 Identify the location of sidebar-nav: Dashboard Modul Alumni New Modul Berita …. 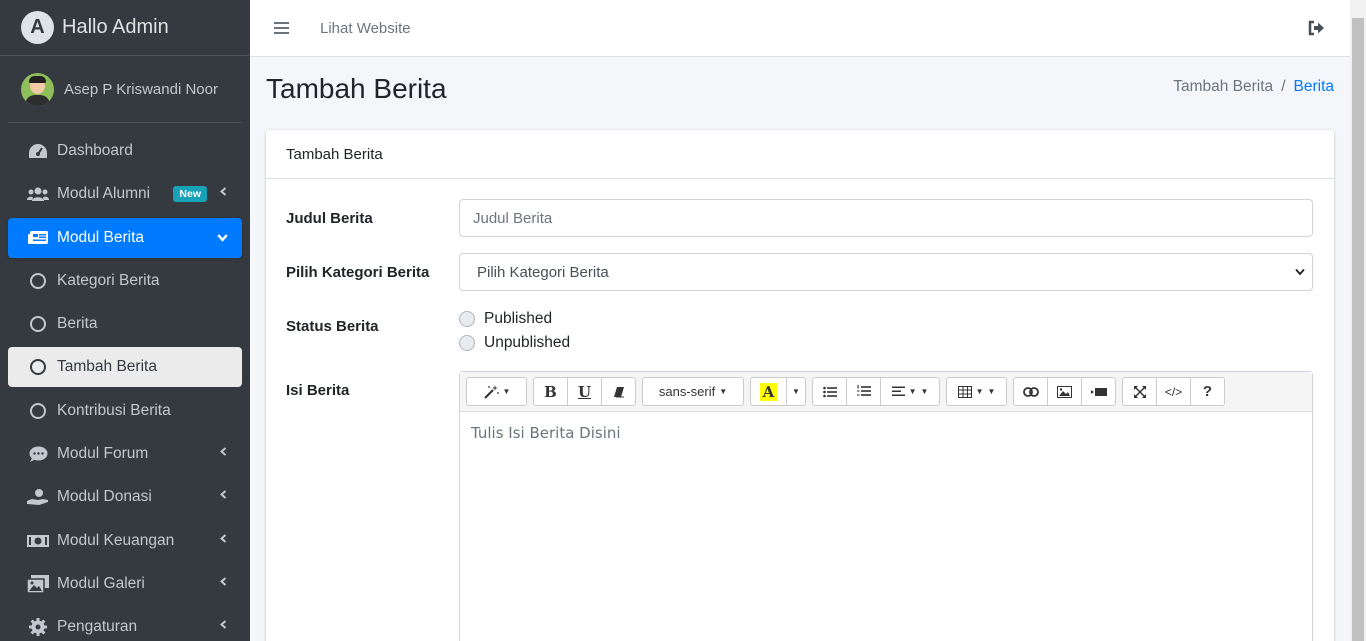
(125, 382).